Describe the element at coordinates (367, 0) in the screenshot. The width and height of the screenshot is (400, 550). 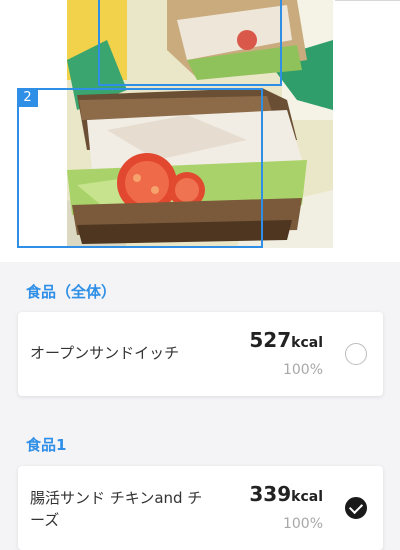
I see `divider` at that location.